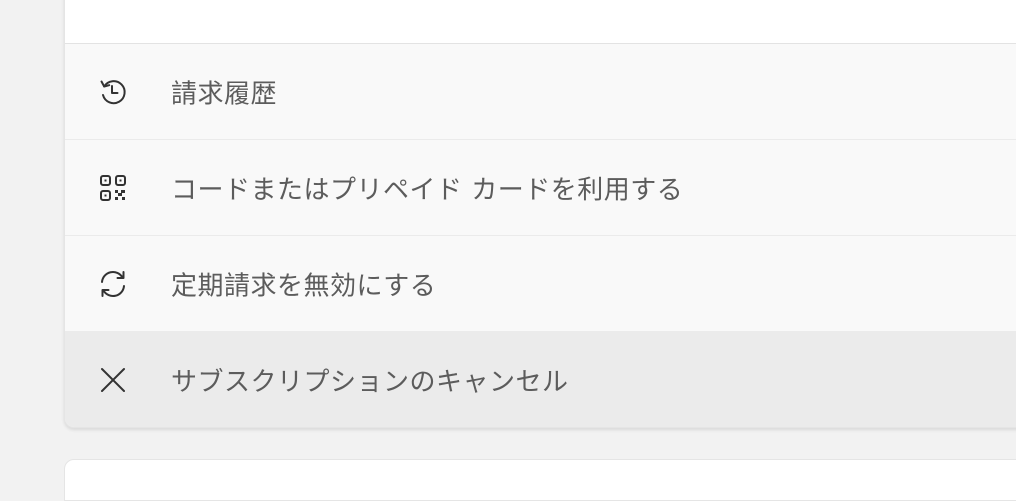 This screenshot has height=501, width=1016. I want to click on panel-header-area, so click(540, 22).